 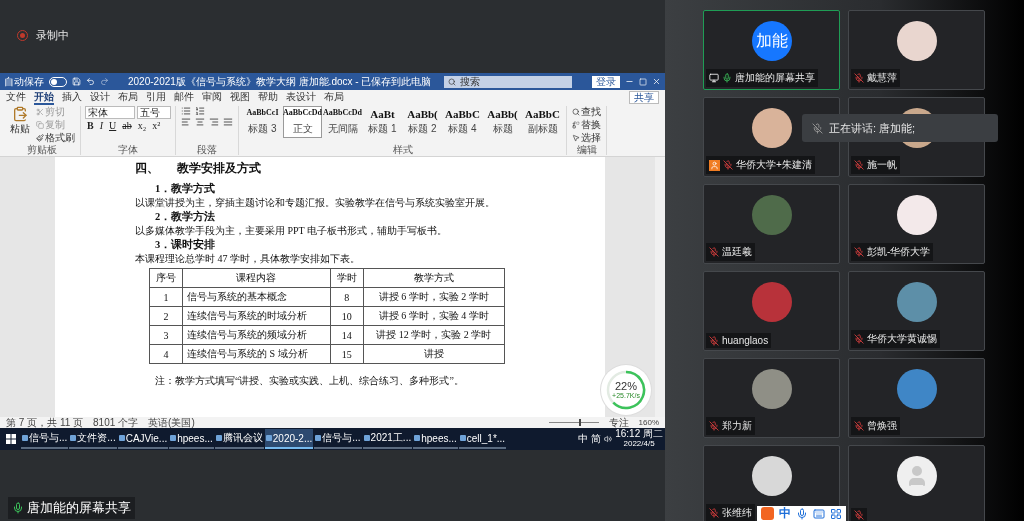 I want to click on ribbon-tab: 插入, so click(x=72, y=97).